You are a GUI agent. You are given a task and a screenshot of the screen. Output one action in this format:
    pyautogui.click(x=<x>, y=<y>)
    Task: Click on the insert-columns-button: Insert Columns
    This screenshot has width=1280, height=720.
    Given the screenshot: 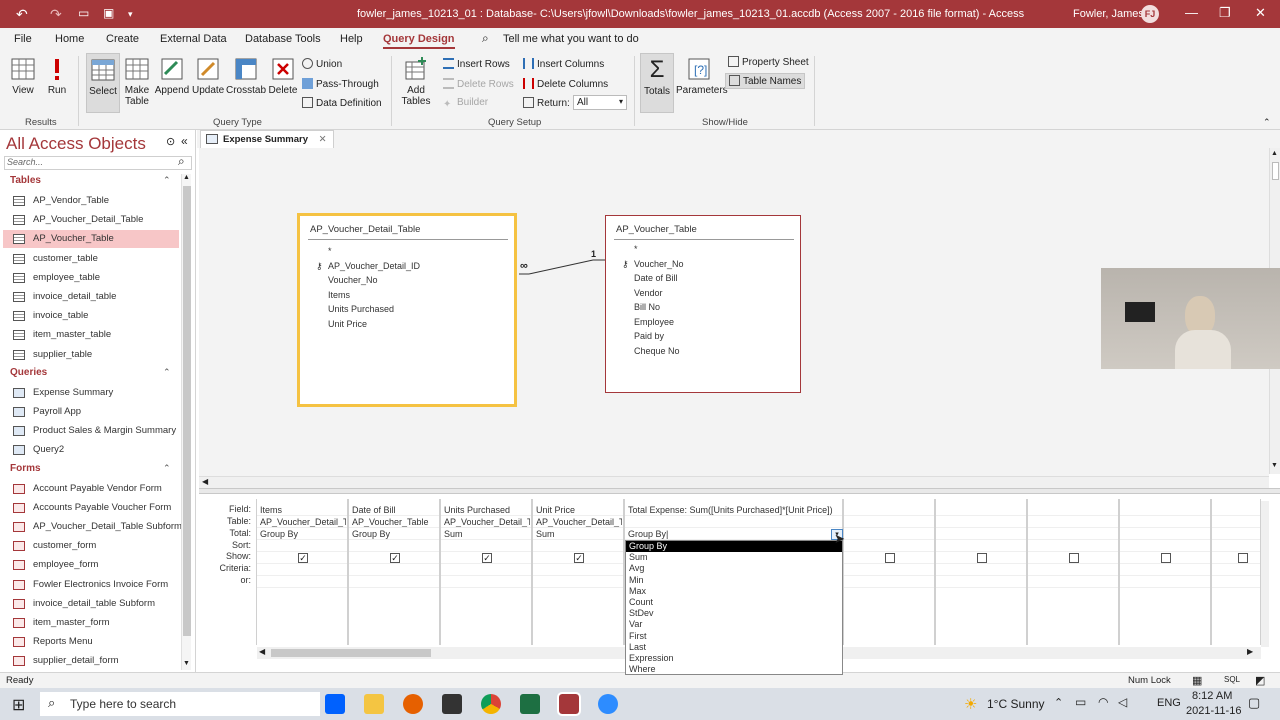 What is the action you would take?
    pyautogui.click(x=563, y=64)
    